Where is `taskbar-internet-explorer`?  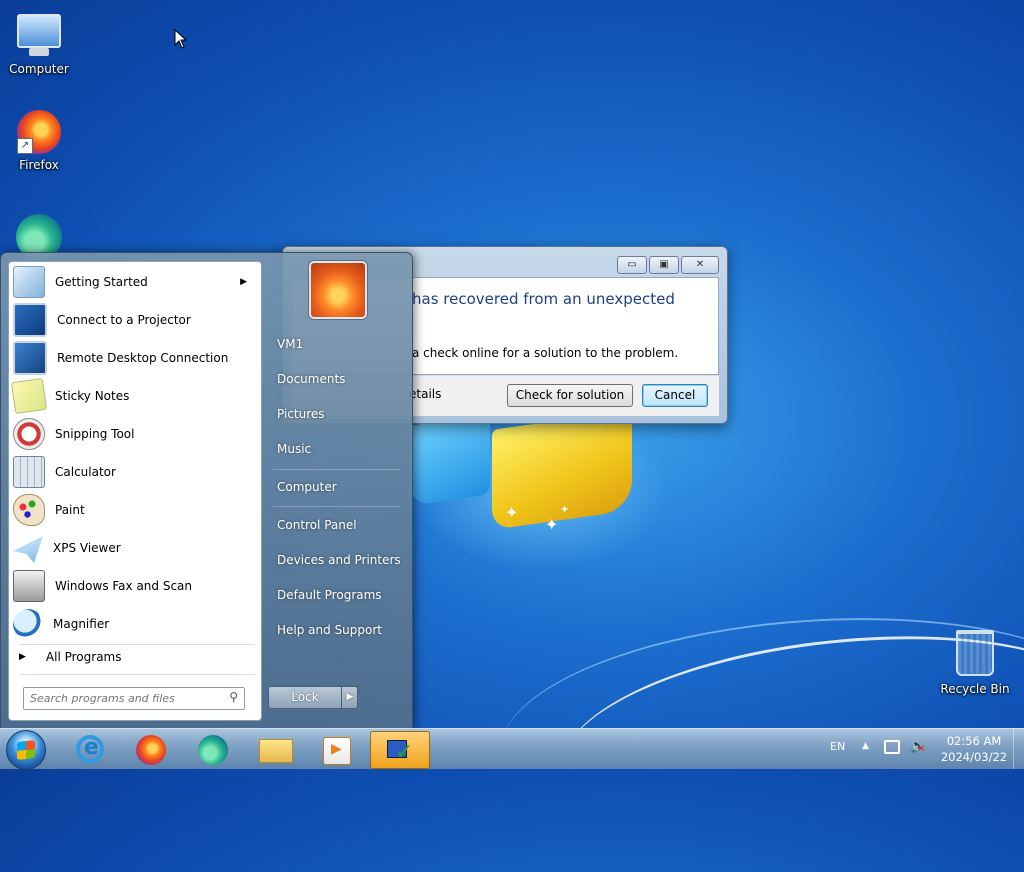 taskbar-internet-explorer is located at coordinates (89, 749).